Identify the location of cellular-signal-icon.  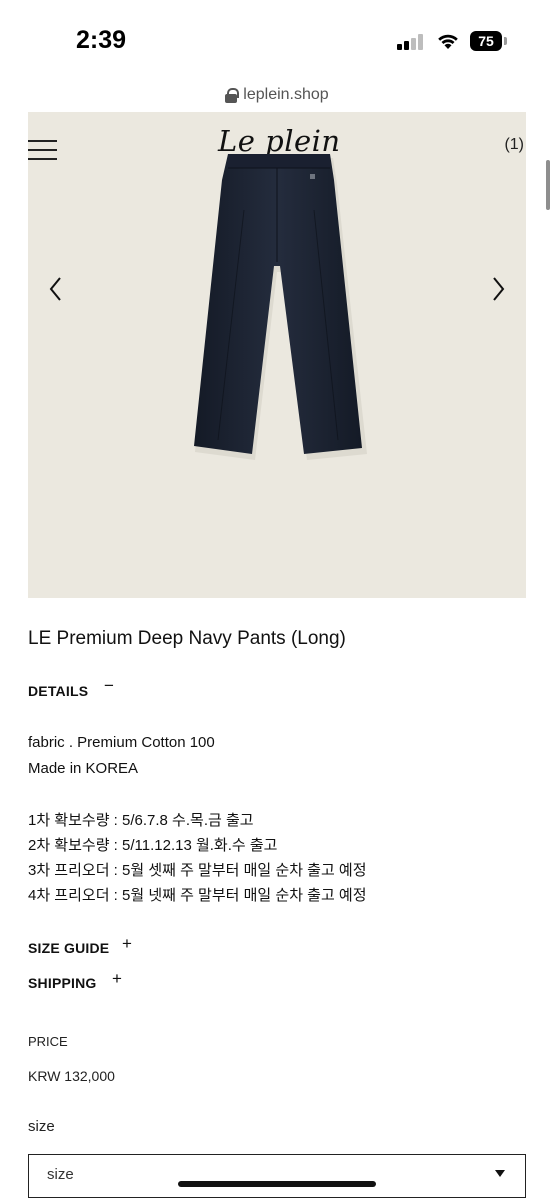
(411, 42).